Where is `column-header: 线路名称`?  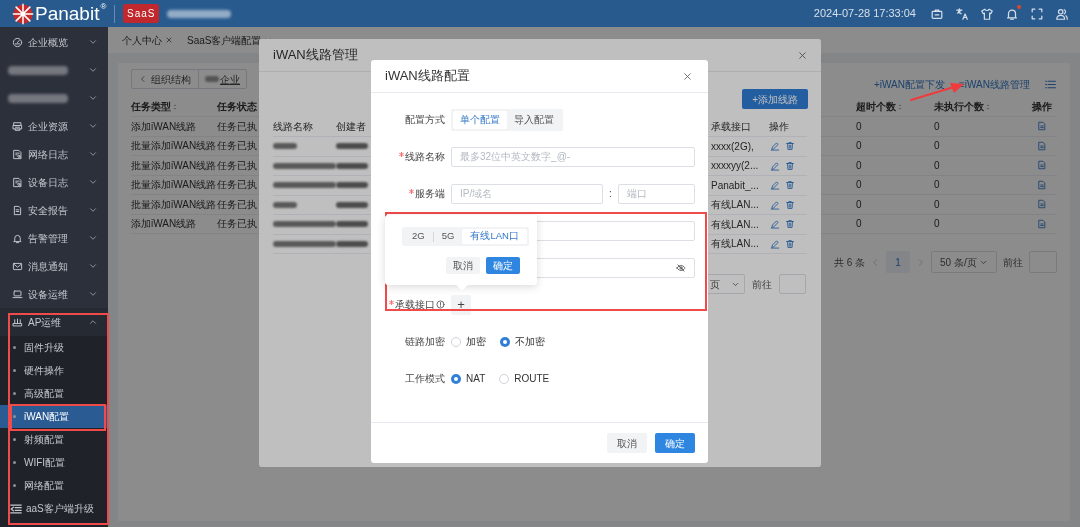 column-header: 线路名称 is located at coordinates (293, 126).